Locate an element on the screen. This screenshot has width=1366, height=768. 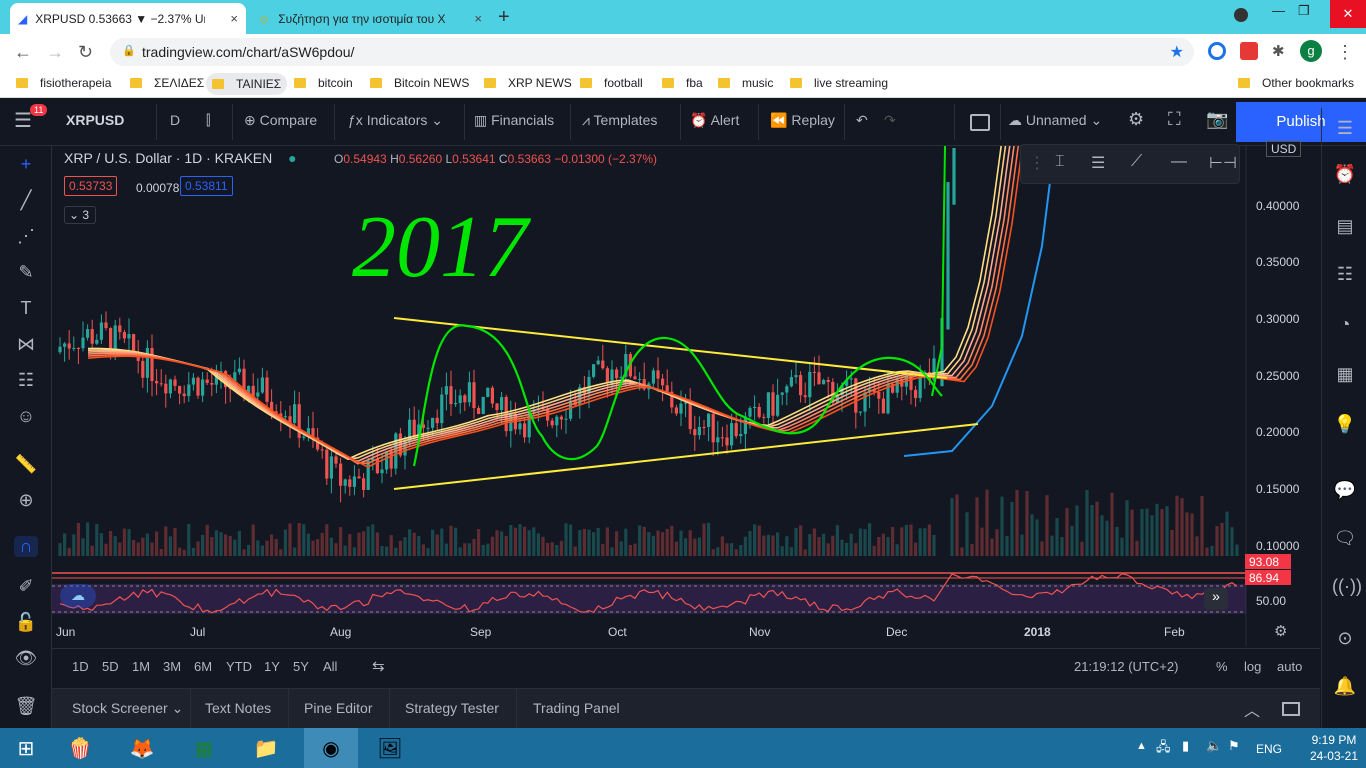
crosshair-icon: + is located at coordinates (26, 164).